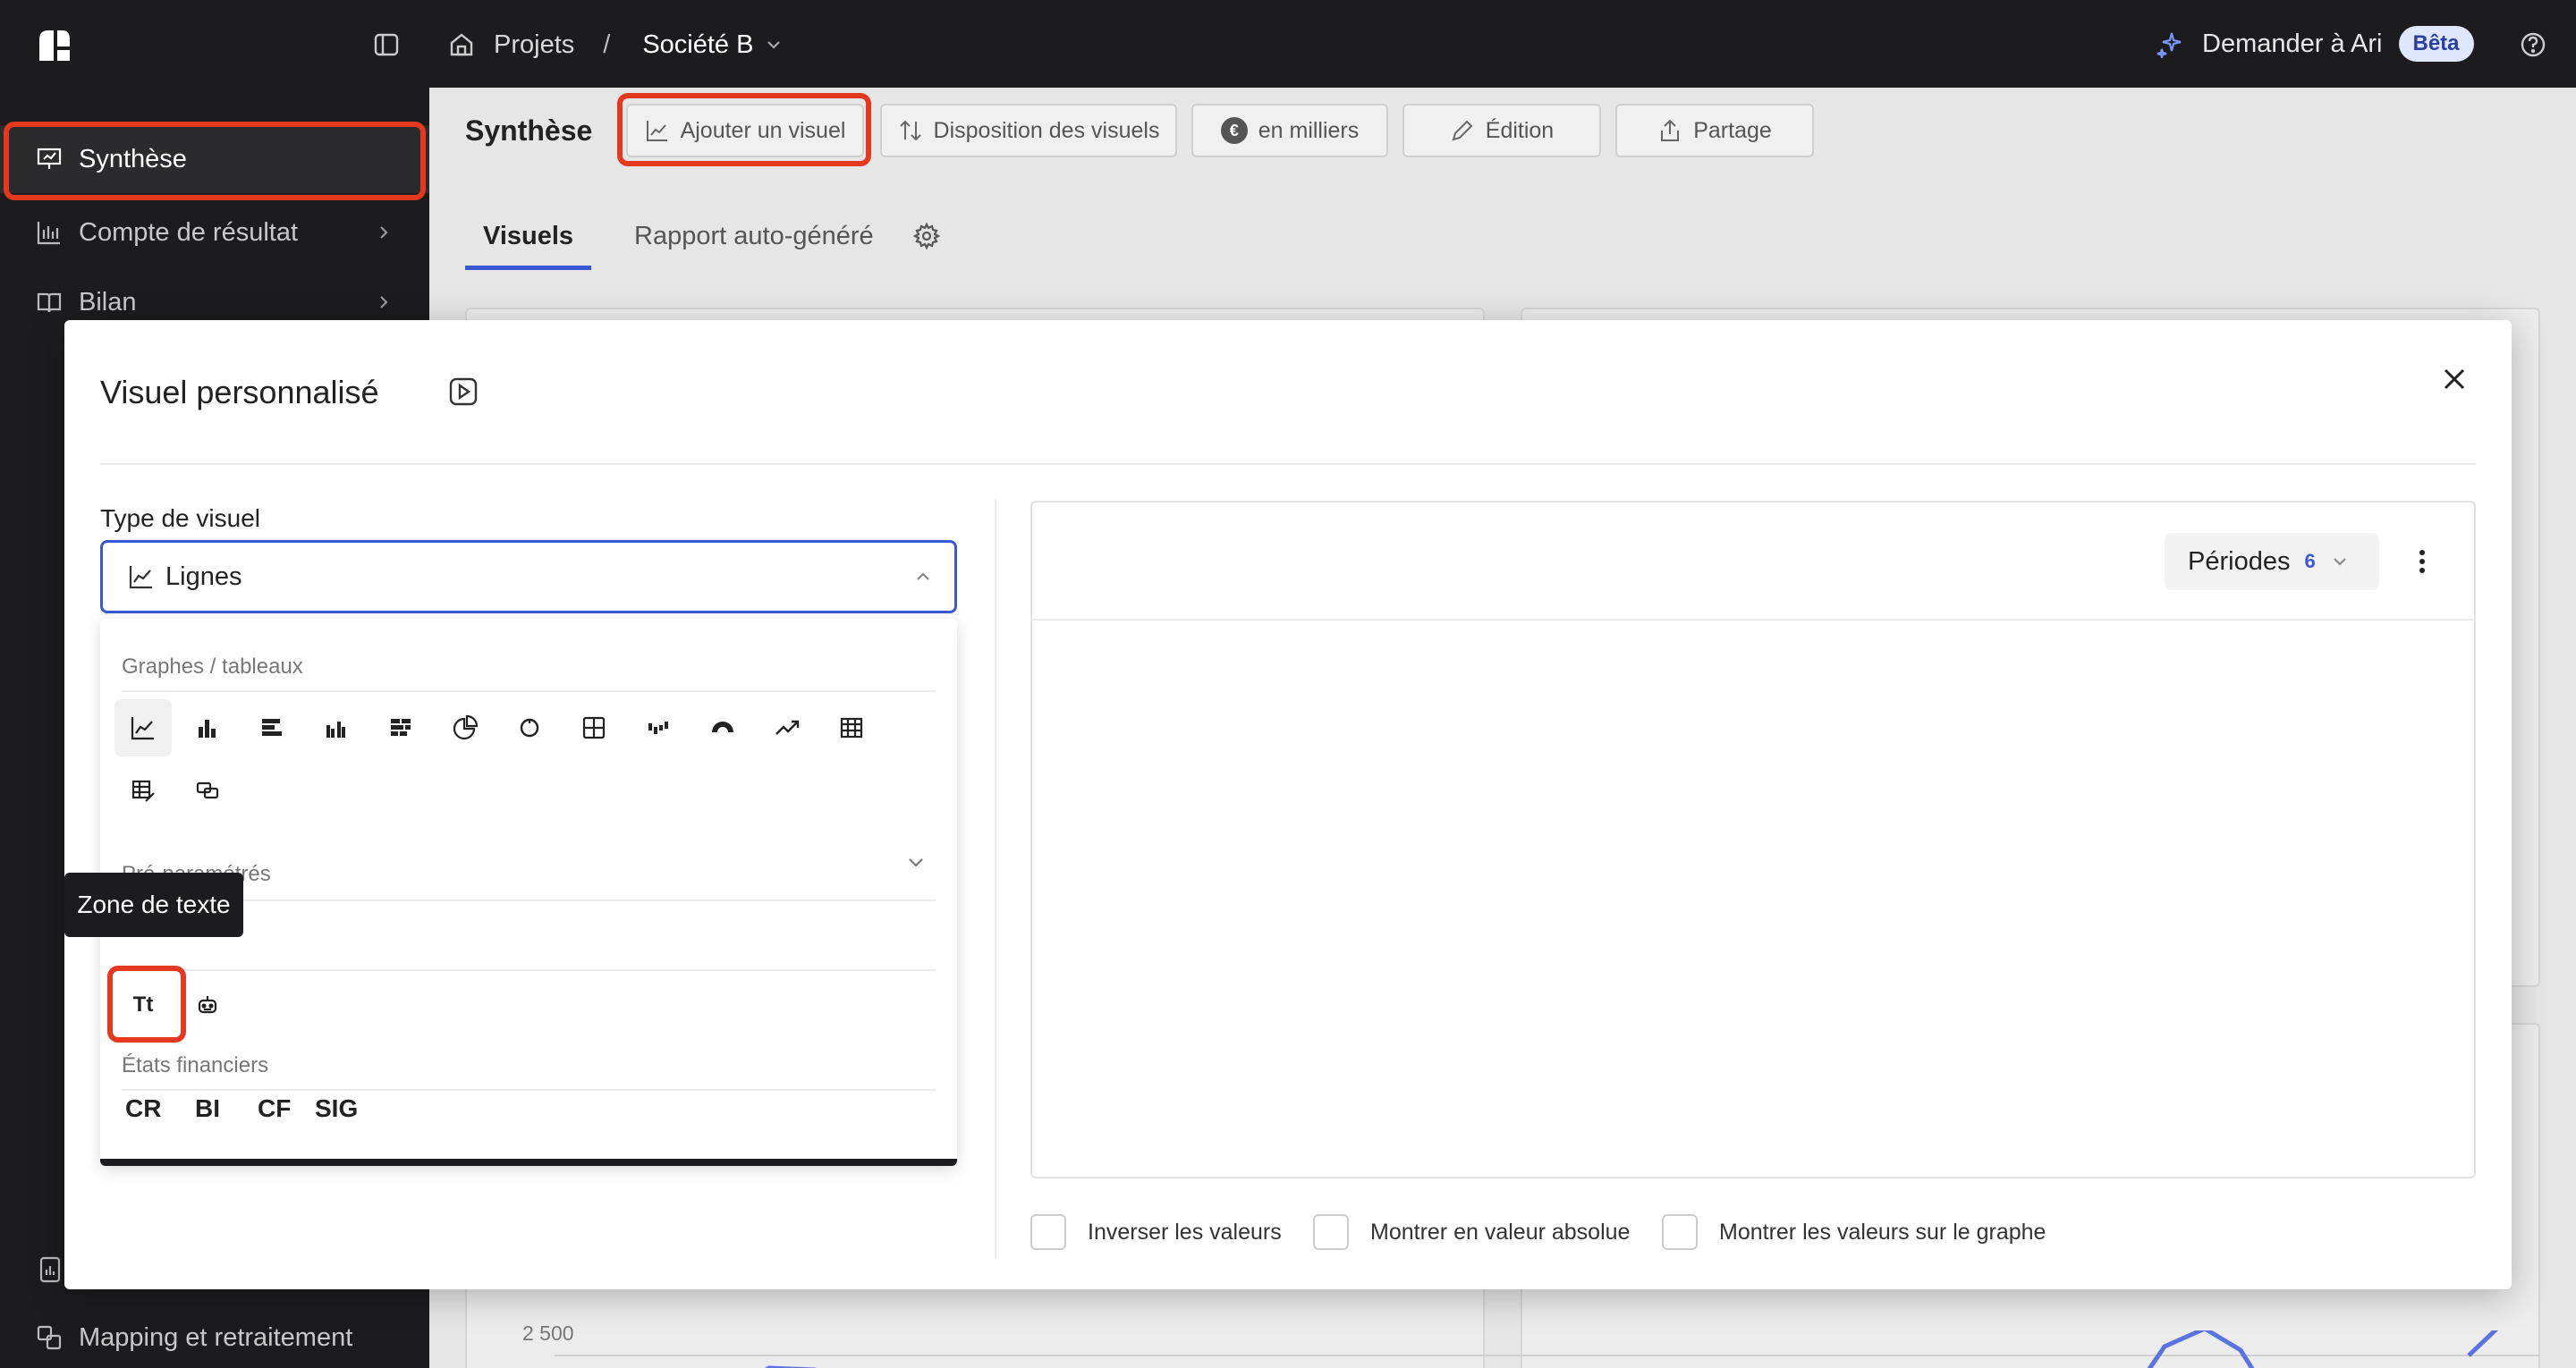 This screenshot has height=1368, width=2576. I want to click on chart-type-grouped-bar, so click(336, 728).